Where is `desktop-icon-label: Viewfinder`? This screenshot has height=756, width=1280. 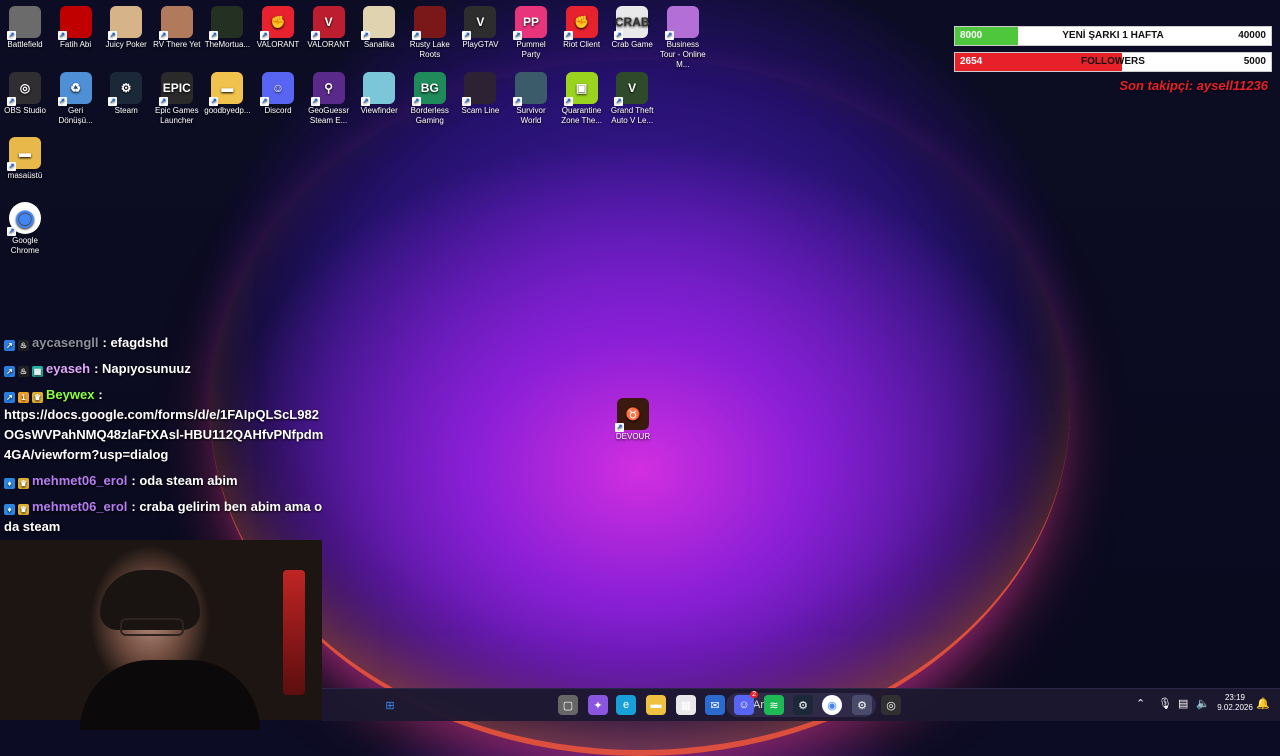 desktop-icon-label: Viewfinder is located at coordinates (379, 110).